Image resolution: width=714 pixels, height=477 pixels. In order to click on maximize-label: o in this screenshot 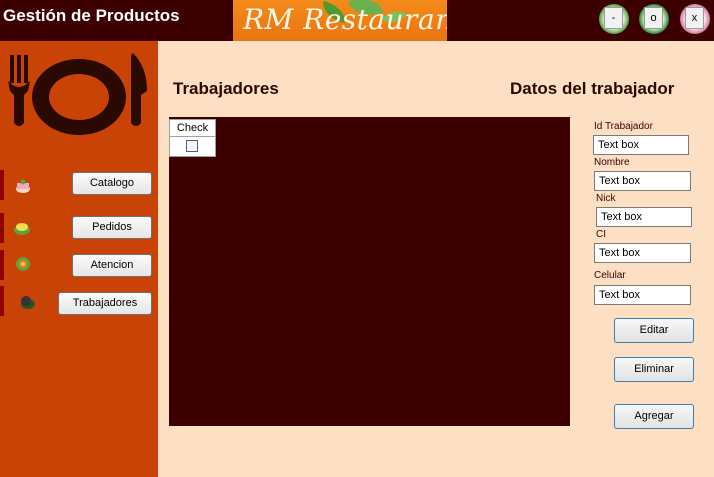, I will do `click(653, 18)`.